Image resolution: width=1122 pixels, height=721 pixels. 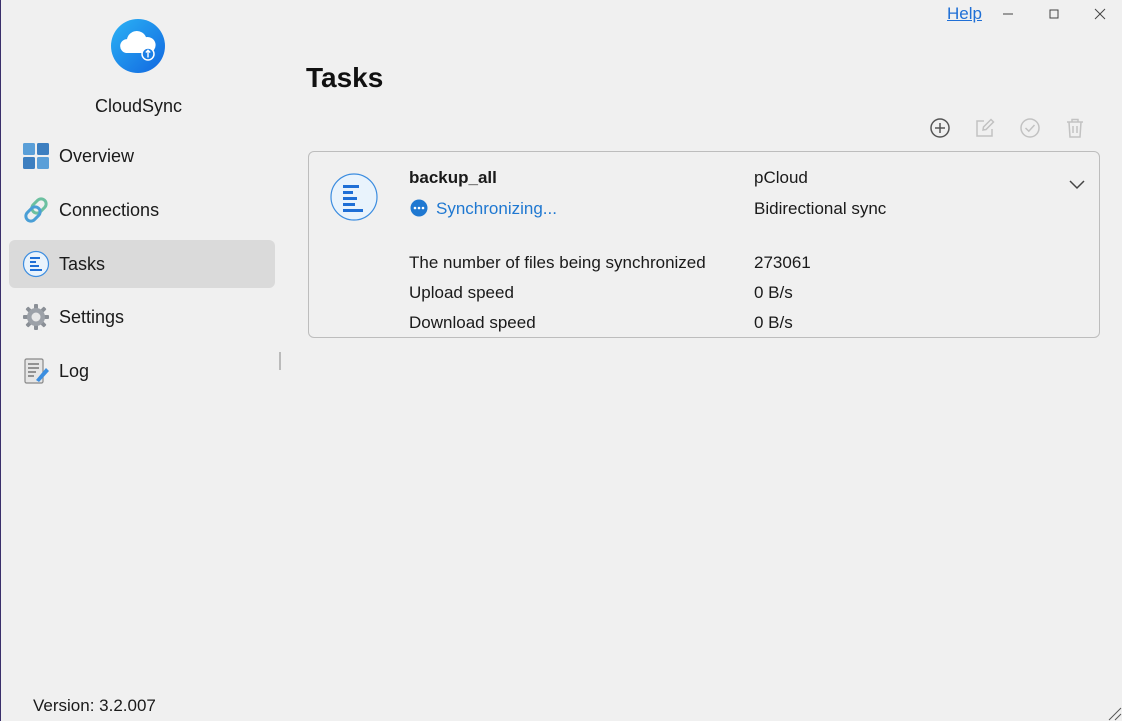 I want to click on minimize-button, so click(x=1008, y=14).